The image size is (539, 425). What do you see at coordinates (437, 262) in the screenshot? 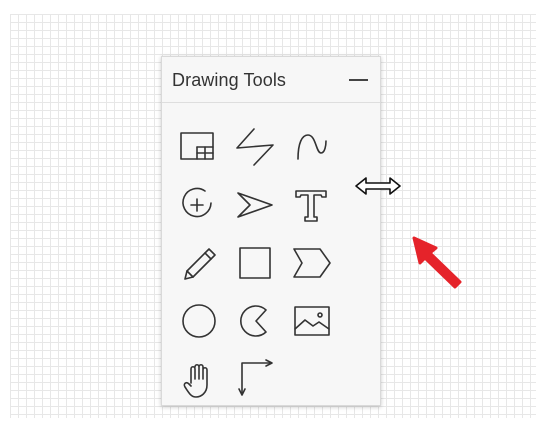
I see `red-arrow-icon` at bounding box center [437, 262].